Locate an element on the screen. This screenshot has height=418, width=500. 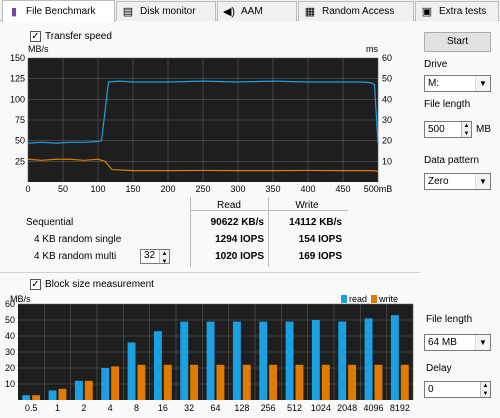
queue-depth-spinner: 32 ▲ ▼ is located at coordinates (155, 257).